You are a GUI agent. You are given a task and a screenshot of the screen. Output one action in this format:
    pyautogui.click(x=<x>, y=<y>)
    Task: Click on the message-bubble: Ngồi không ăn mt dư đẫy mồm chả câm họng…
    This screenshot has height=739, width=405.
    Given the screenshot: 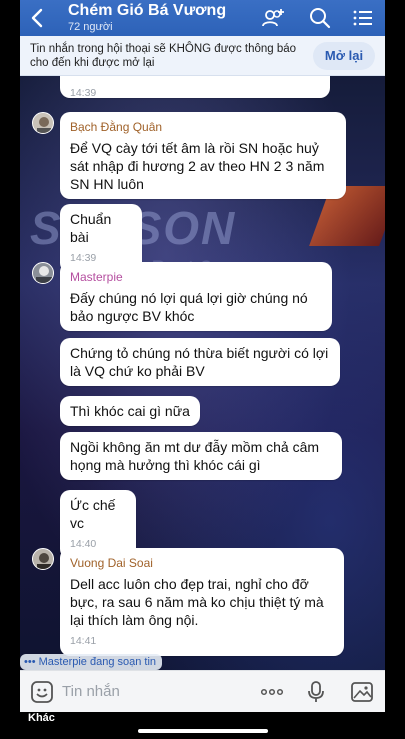 What is the action you would take?
    pyautogui.click(x=201, y=456)
    